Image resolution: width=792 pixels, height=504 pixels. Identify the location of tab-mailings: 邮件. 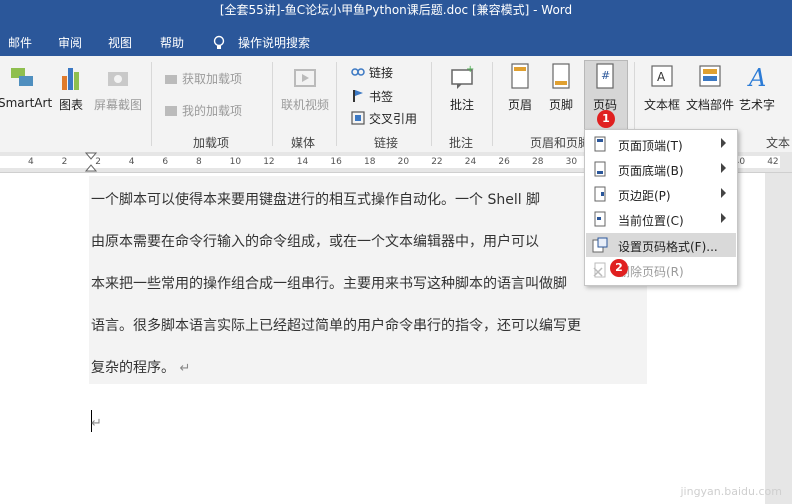
(20, 42).